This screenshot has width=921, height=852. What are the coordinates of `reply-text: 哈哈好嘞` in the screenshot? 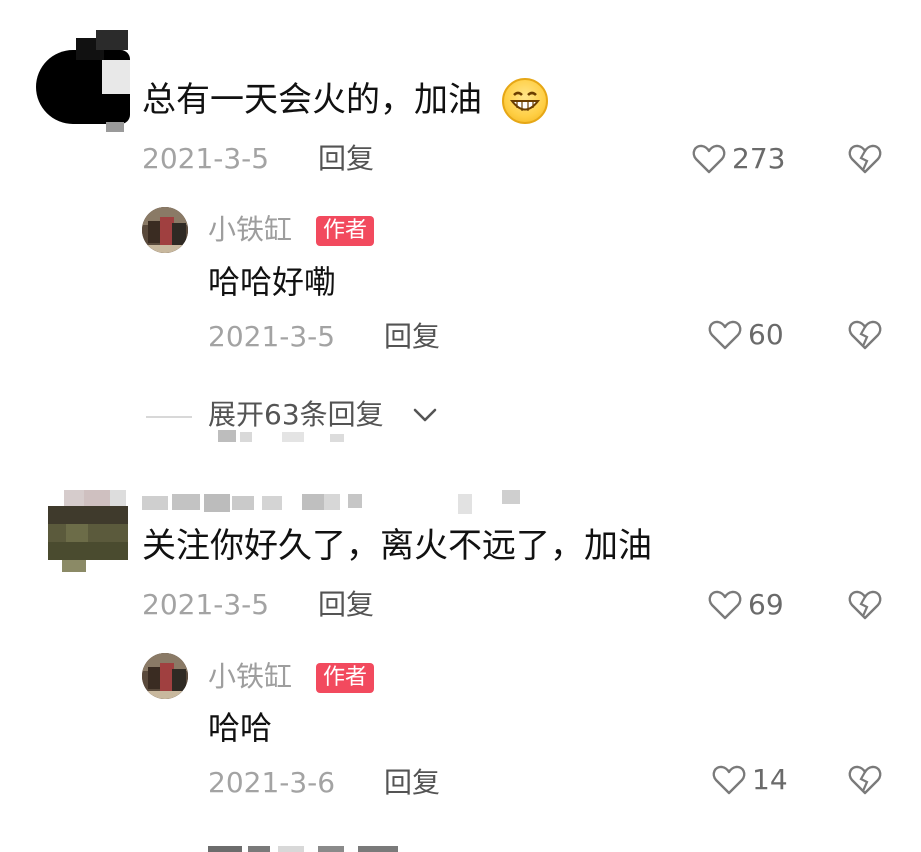 It's located at (272, 282).